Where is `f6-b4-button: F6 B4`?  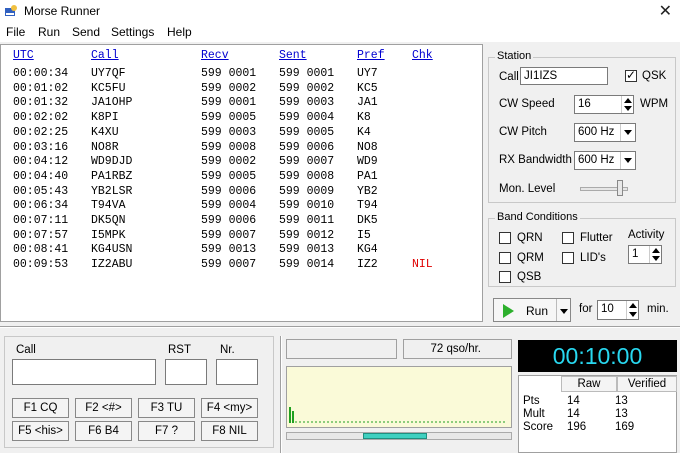
f6-b4-button: F6 B4 is located at coordinates (103, 431).